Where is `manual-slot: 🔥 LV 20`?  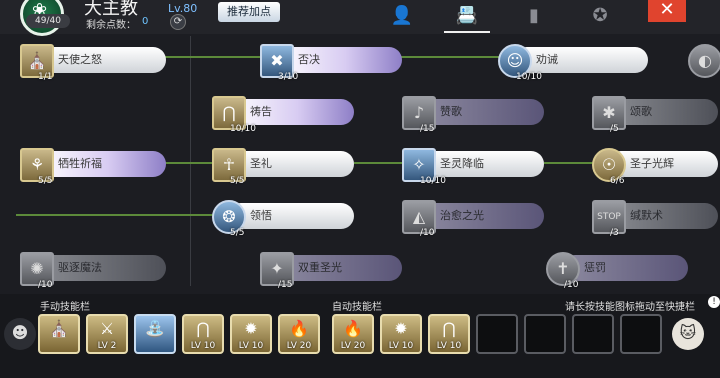 manual-slot: 🔥 LV 20 is located at coordinates (299, 334).